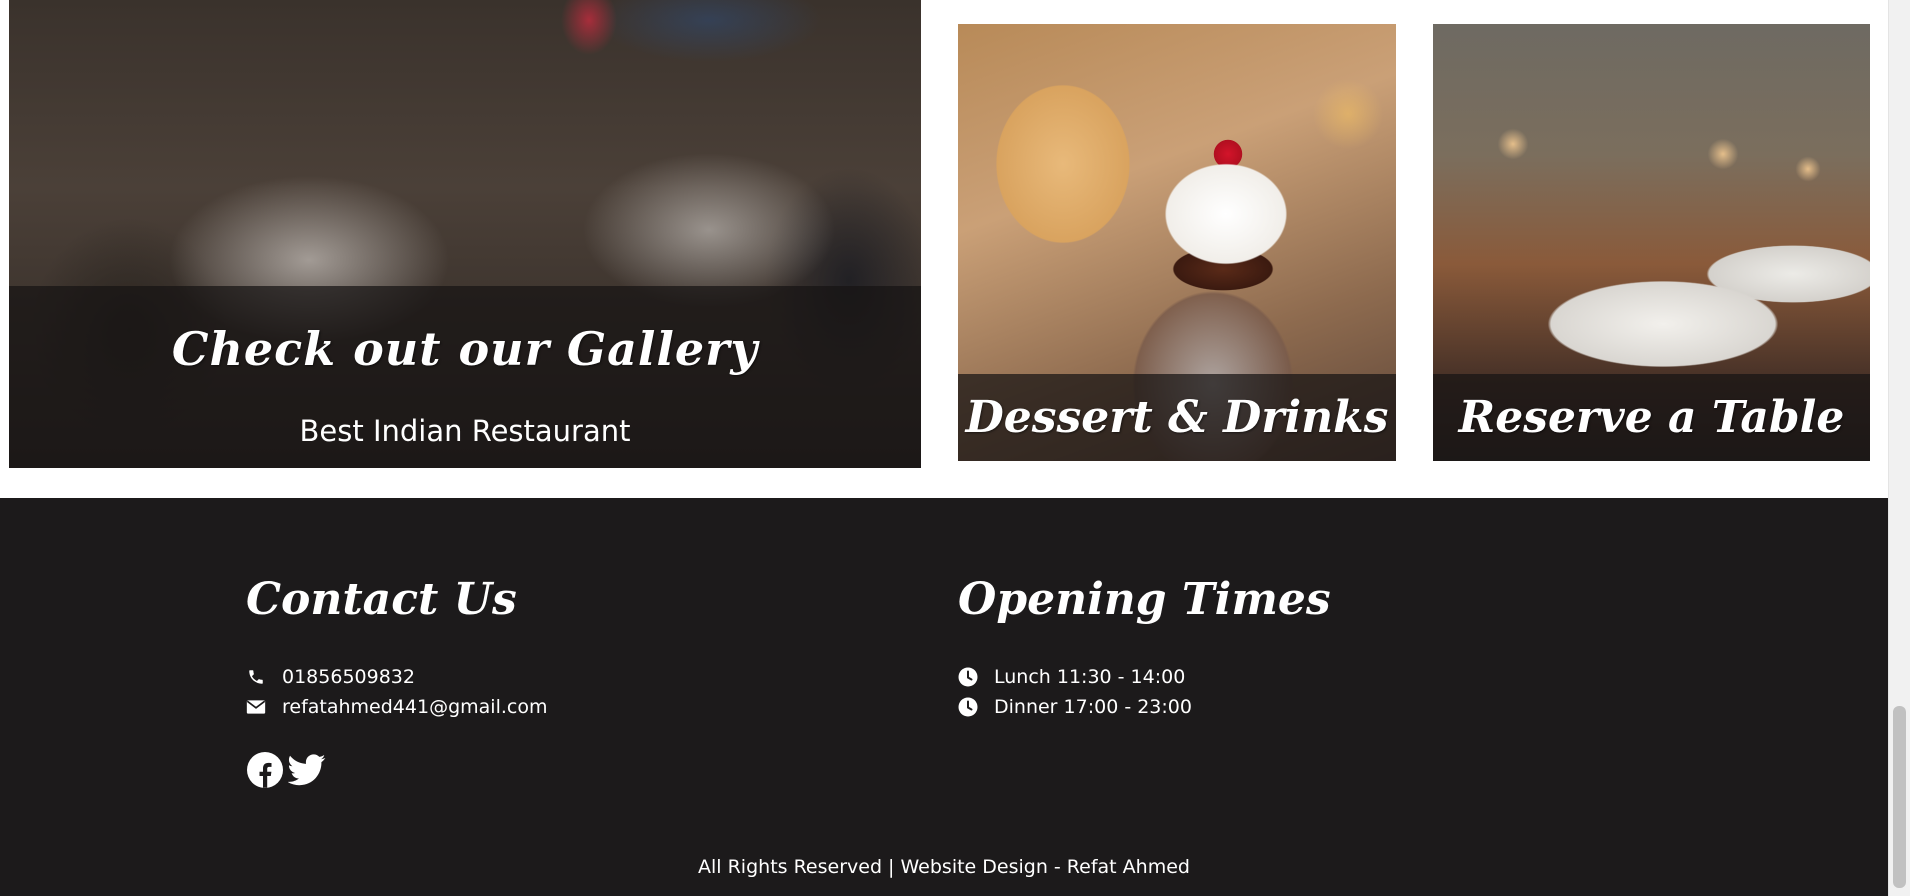 This screenshot has width=1910, height=896. I want to click on envelope-icon, so click(256, 707).